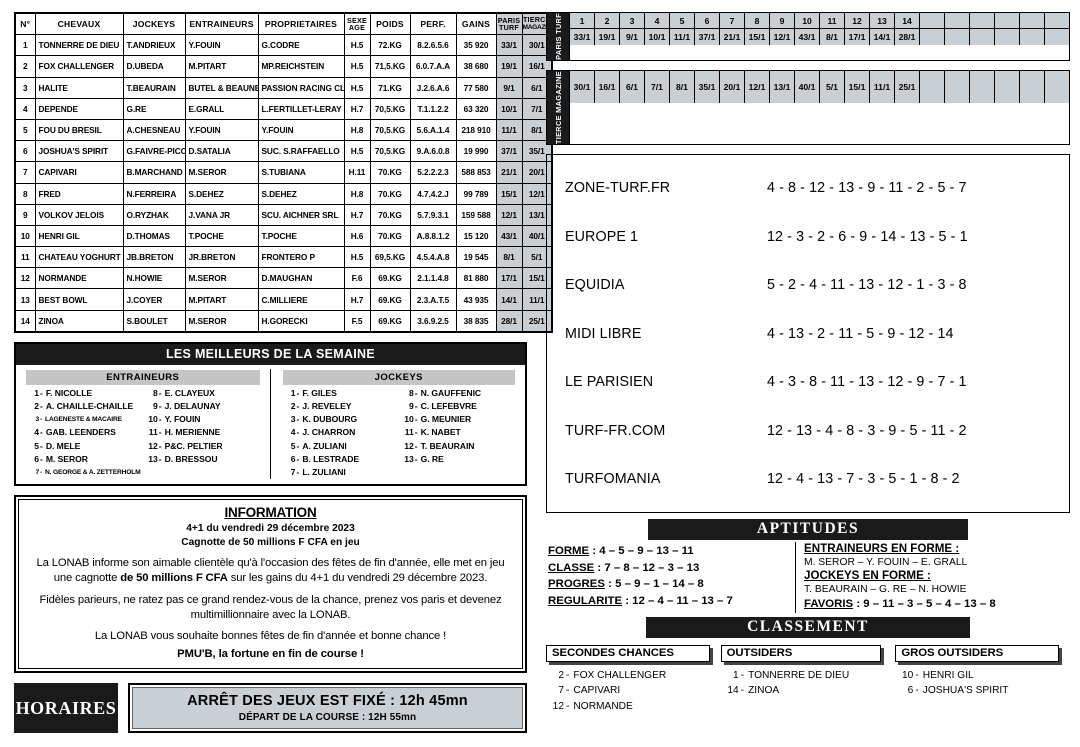 The width and height of the screenshot is (1080, 747). I want to click on runner-horse: ZINOA, so click(79, 321).